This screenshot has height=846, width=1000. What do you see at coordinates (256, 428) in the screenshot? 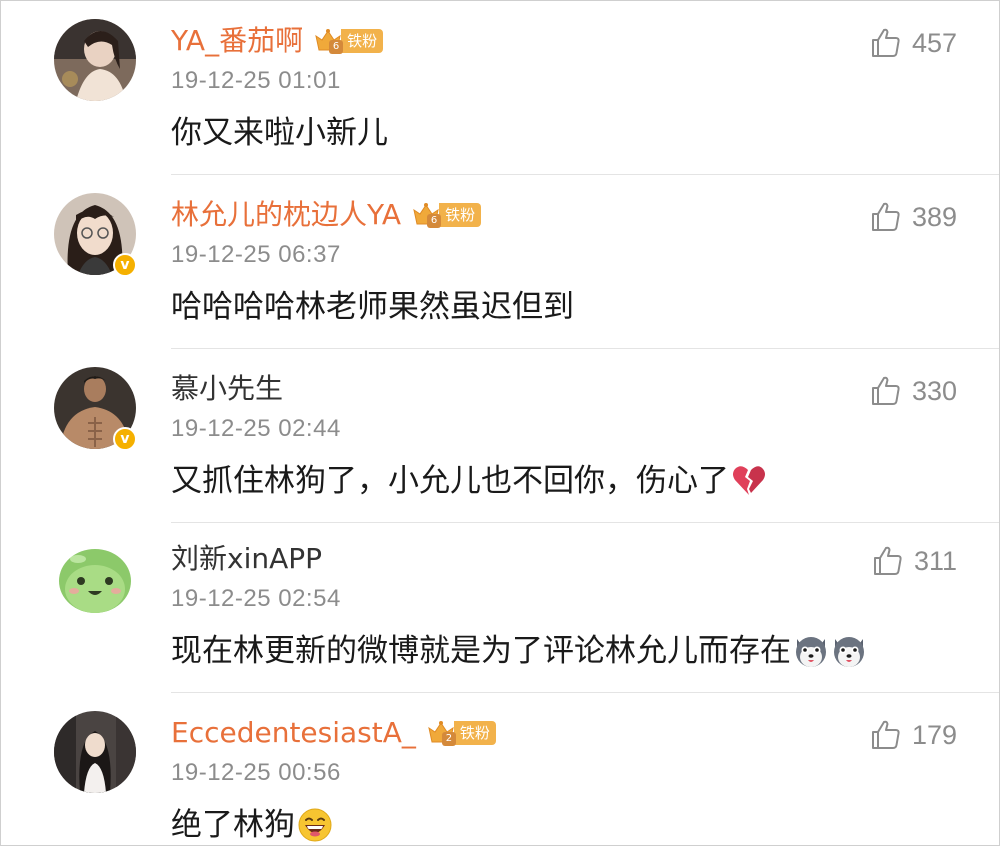
I see `timestamp: 19-12-25 02:44` at bounding box center [256, 428].